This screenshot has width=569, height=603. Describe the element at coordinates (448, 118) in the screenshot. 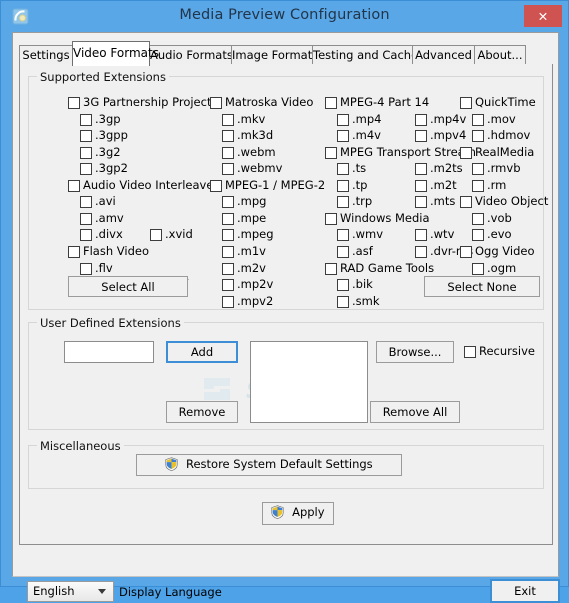

I see `checkbox-label: .mp4v` at that location.